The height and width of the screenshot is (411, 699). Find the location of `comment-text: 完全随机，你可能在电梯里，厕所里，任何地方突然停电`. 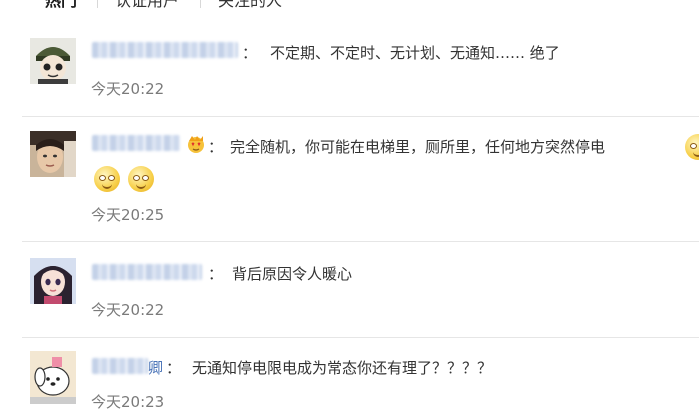

comment-text: 完全随机，你可能在电梯里，厕所里，任何地方突然停电 is located at coordinates (418, 147).